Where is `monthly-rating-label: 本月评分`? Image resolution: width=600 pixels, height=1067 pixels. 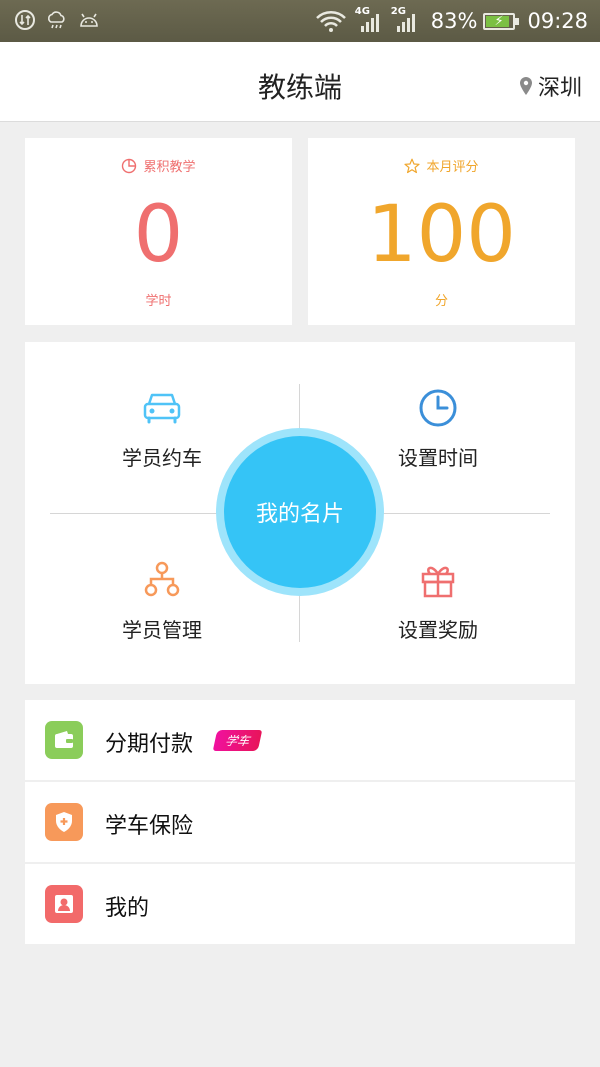 monthly-rating-label: 本月评分 is located at coordinates (452, 167).